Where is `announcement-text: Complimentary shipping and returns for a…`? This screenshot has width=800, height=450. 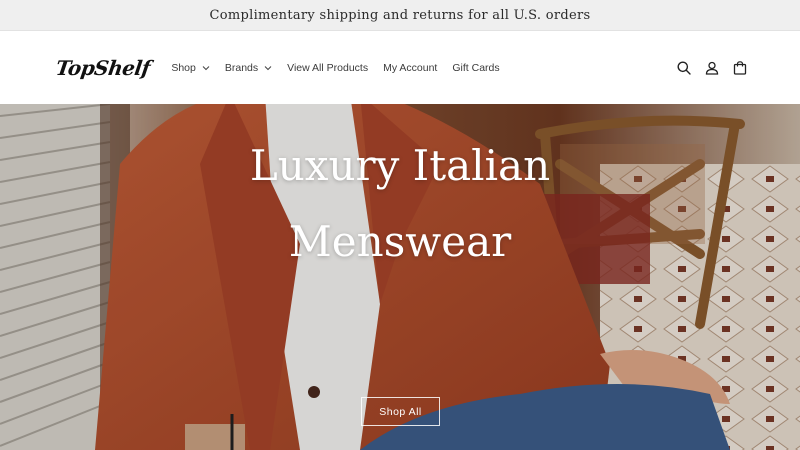
announcement-text: Complimentary shipping and returns for a… is located at coordinates (400, 15).